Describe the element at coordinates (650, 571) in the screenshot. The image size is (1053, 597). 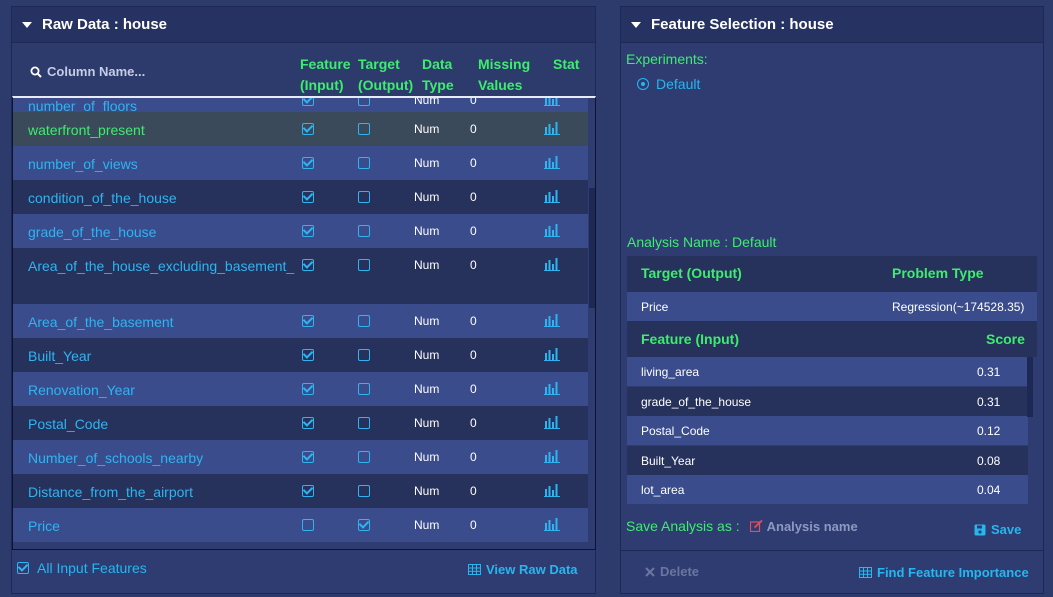
I see `close-icon` at that location.